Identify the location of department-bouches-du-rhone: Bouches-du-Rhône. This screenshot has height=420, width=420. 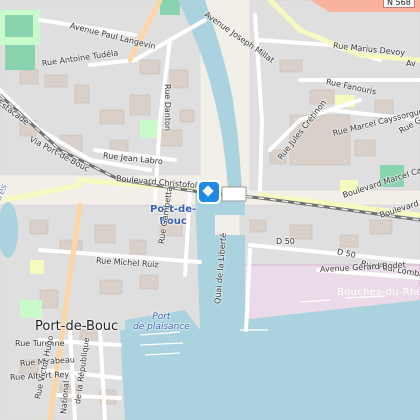
(378, 292).